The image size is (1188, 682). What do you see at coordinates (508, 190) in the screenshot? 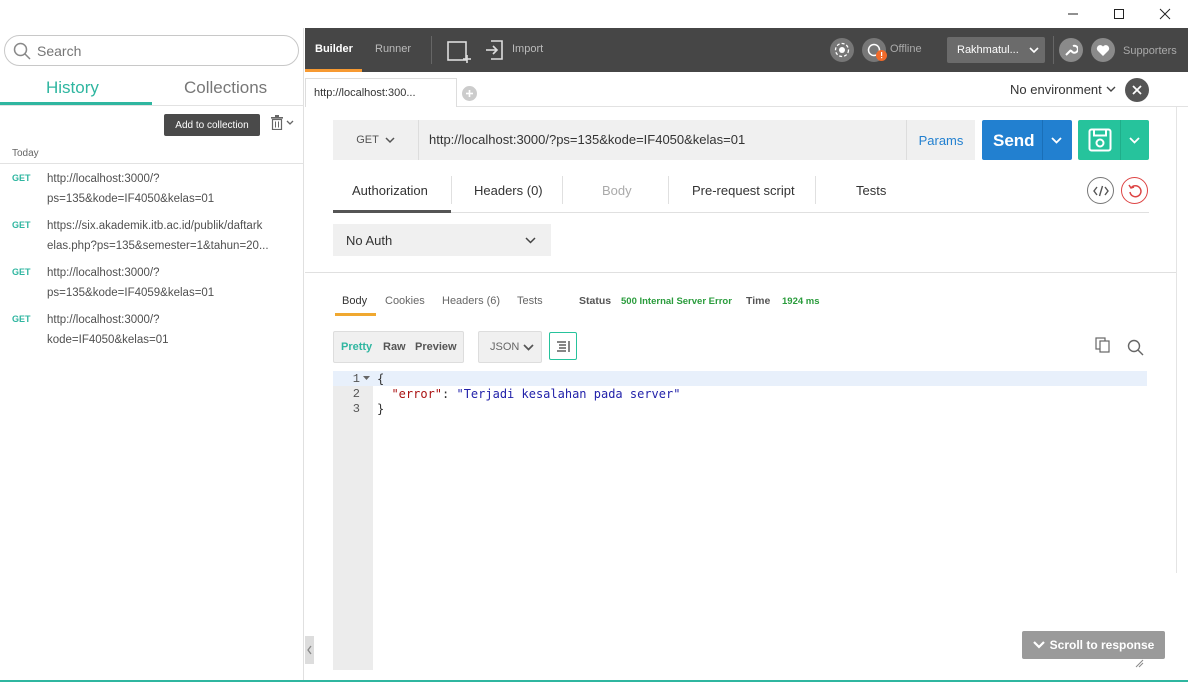
I see `tab-headers: Headers (0)` at bounding box center [508, 190].